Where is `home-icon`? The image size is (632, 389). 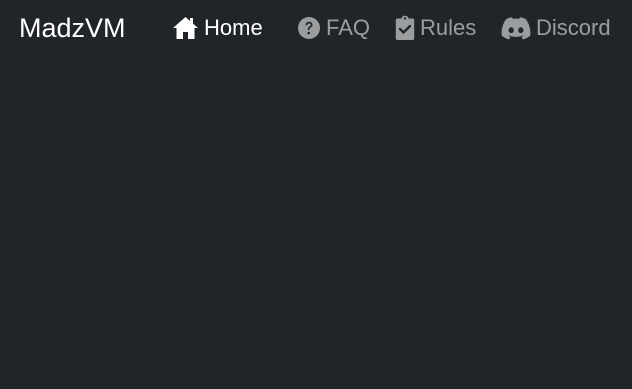
home-icon is located at coordinates (185, 28).